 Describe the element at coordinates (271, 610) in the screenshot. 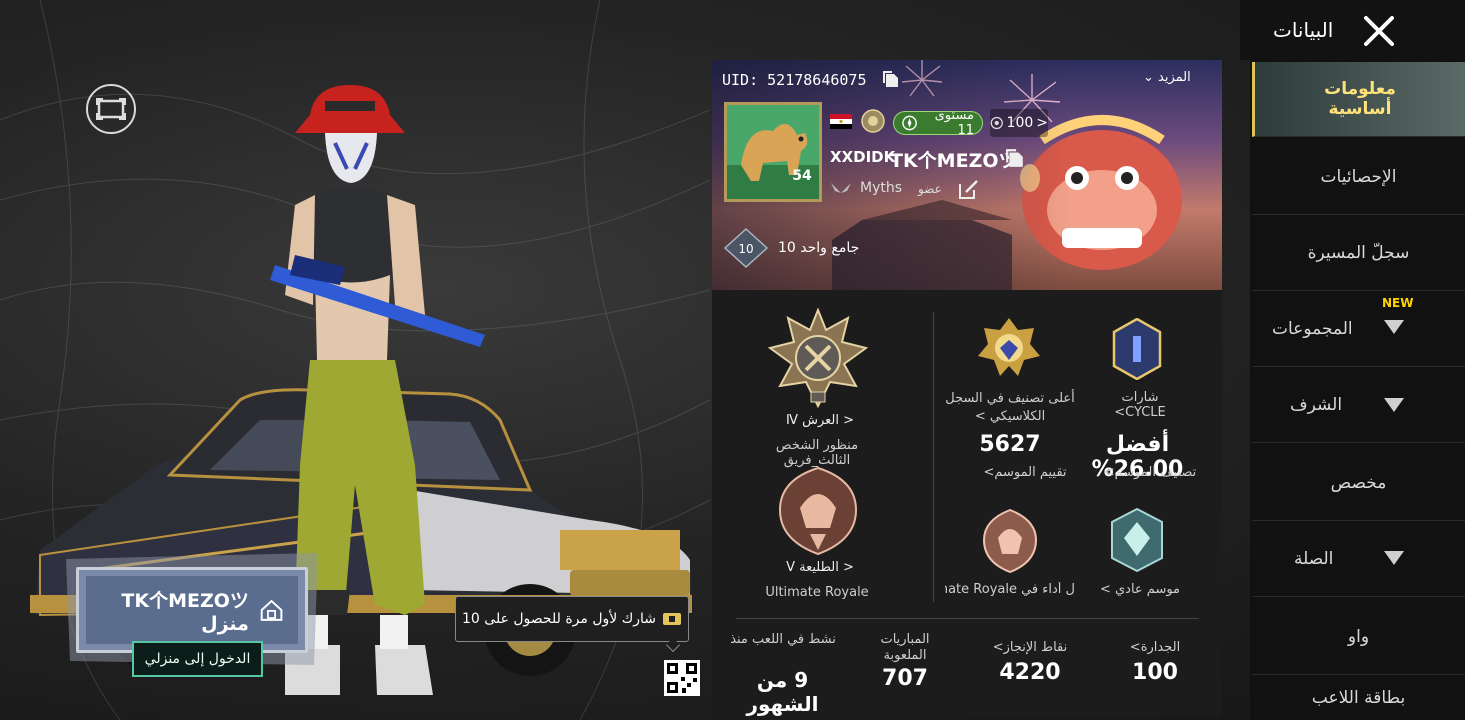

I see `house-icon` at that location.